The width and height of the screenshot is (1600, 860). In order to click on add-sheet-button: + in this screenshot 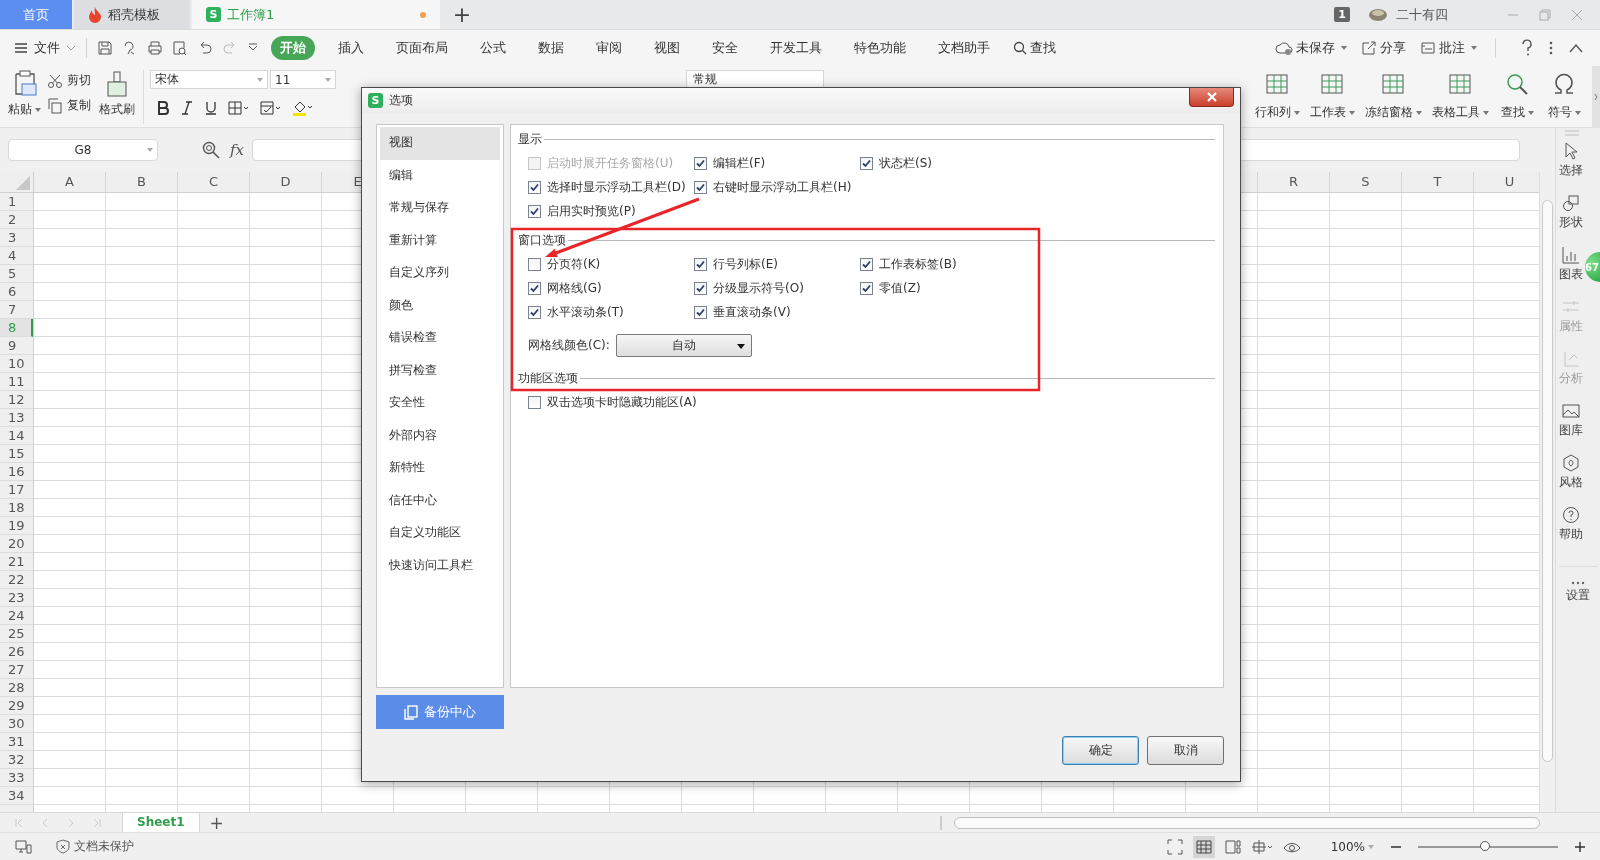, I will do `click(216, 822)`.